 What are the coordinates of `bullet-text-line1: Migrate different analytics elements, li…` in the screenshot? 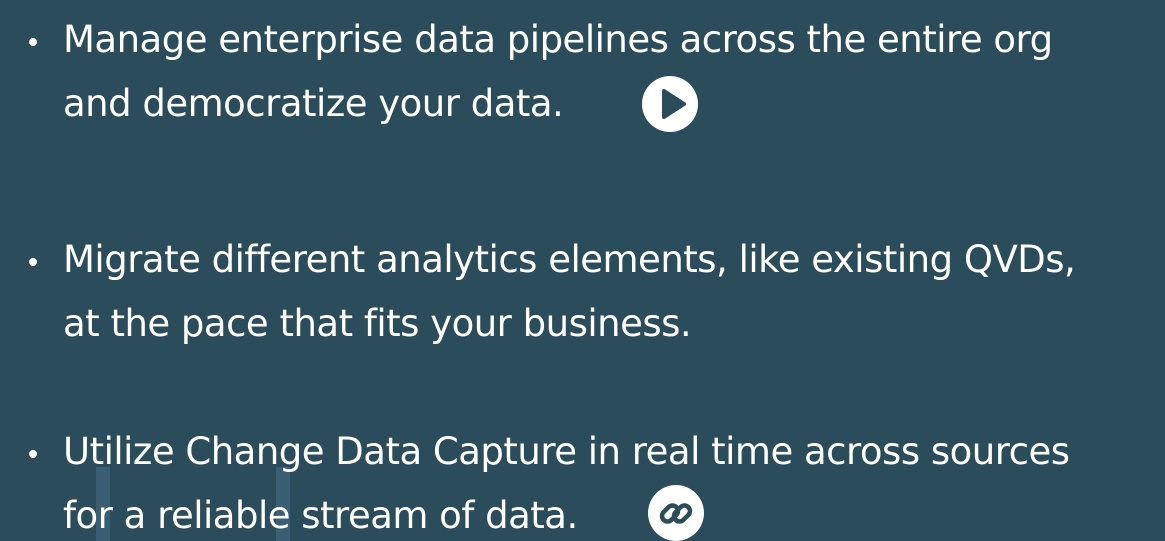 It's located at (569, 259).